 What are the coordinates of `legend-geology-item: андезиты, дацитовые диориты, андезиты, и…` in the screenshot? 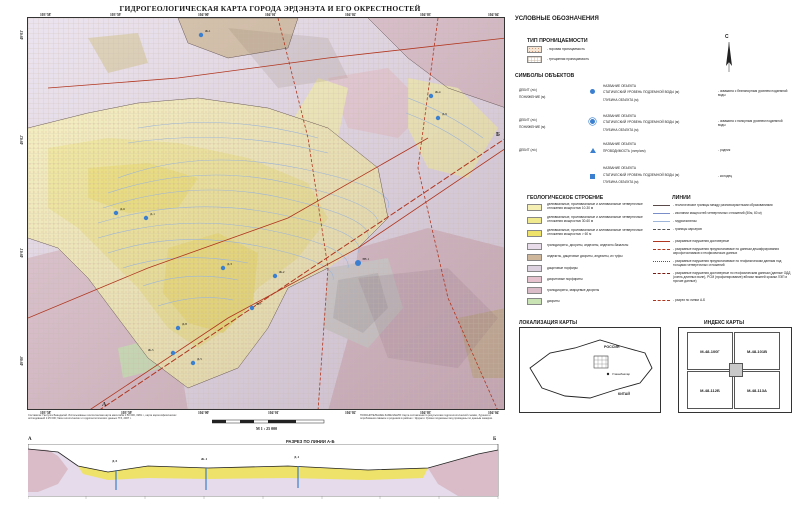 It's located at (585, 256).